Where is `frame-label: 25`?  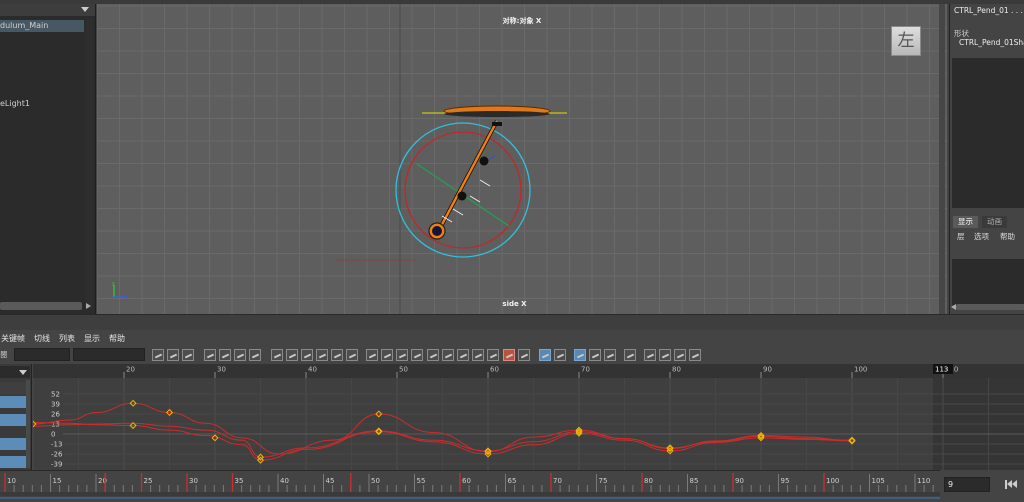 frame-label: 25 is located at coordinates (148, 481).